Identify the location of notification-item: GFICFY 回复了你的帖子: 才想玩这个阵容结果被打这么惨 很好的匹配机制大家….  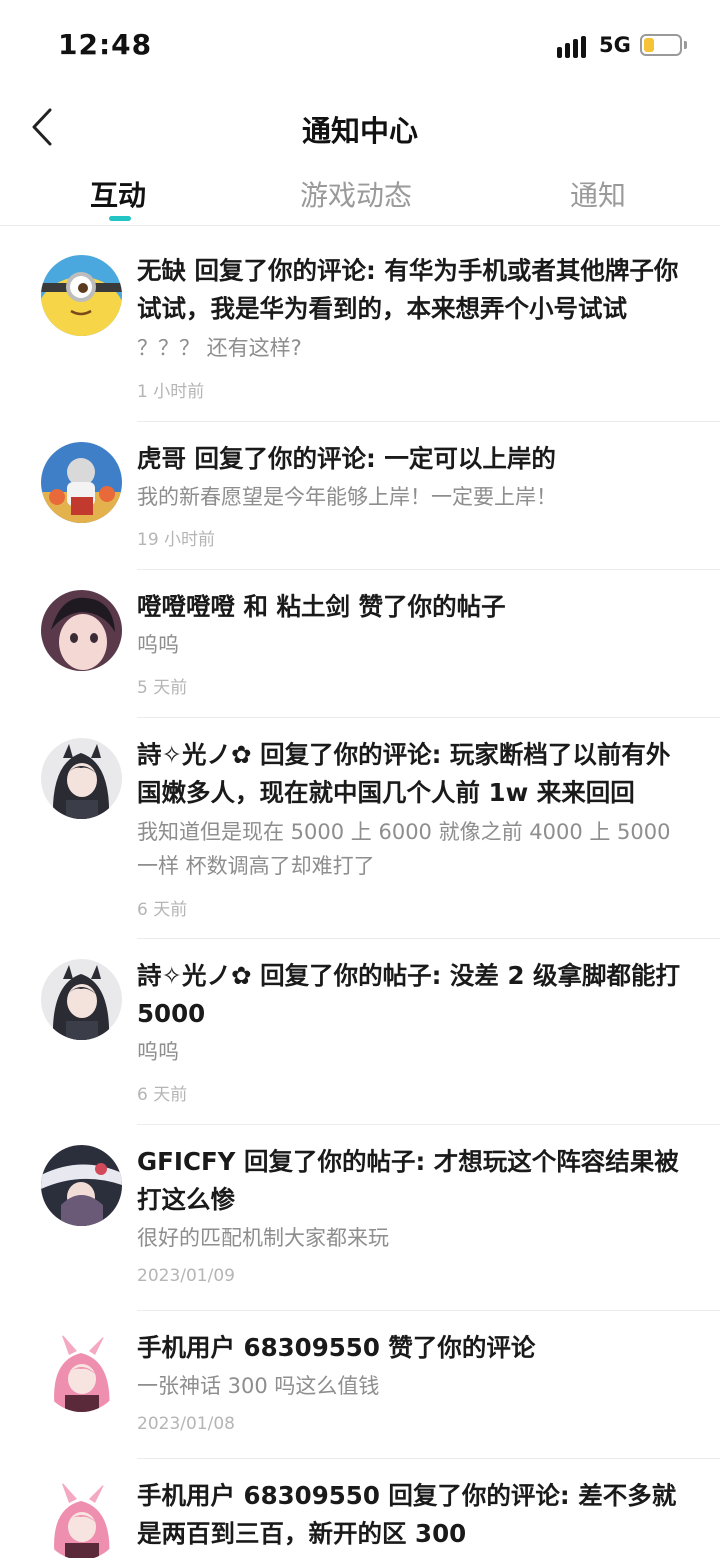
(360, 1218).